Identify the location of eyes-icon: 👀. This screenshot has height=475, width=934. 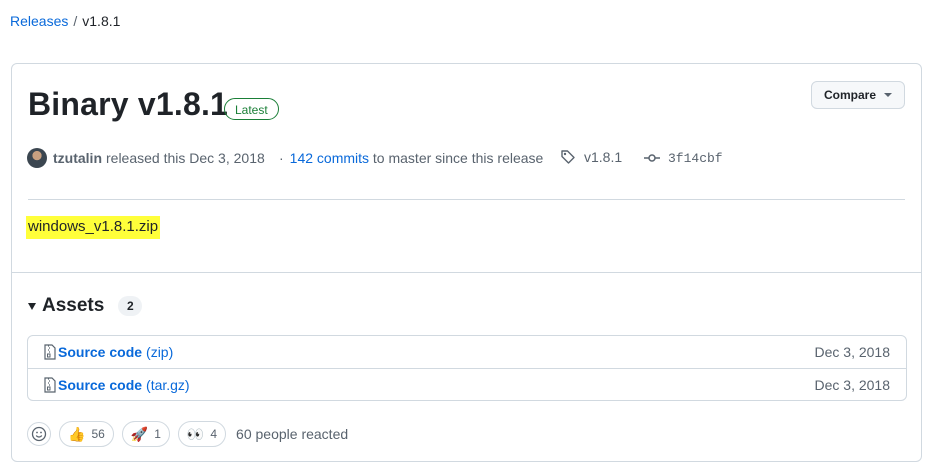
(195, 433).